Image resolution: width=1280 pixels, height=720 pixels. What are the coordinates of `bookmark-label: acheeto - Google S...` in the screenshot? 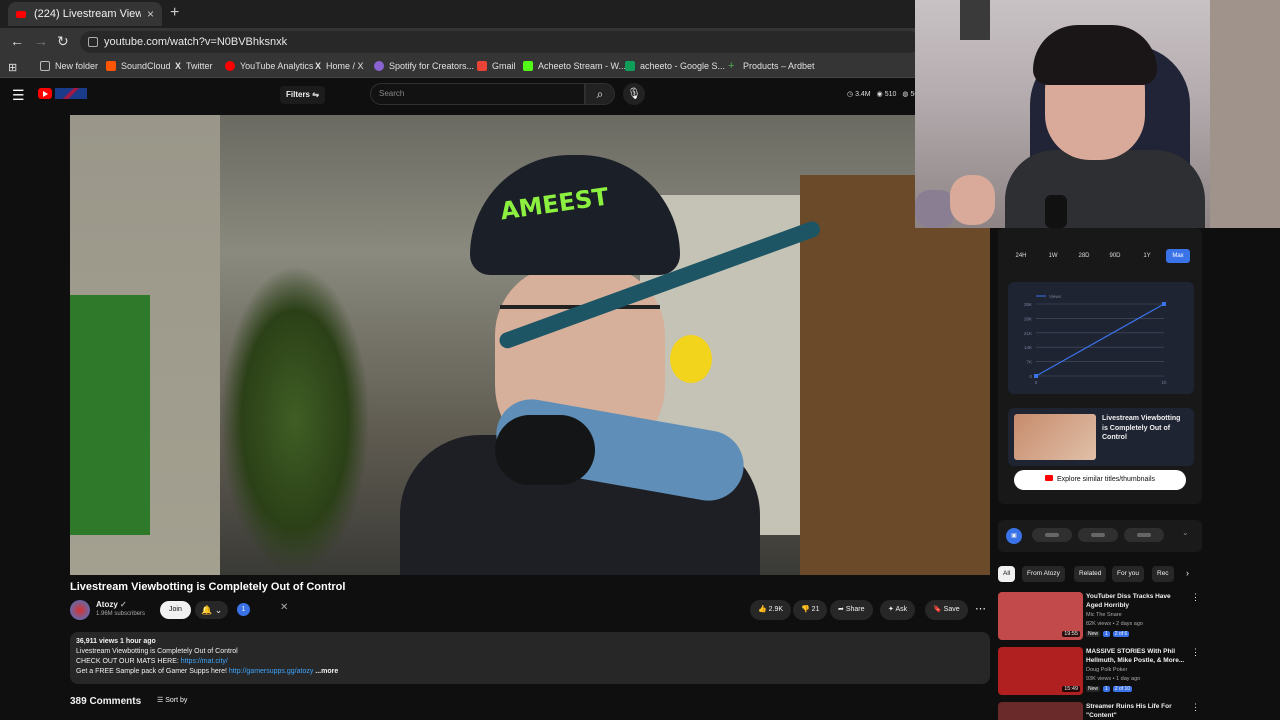 It's located at (683, 66).